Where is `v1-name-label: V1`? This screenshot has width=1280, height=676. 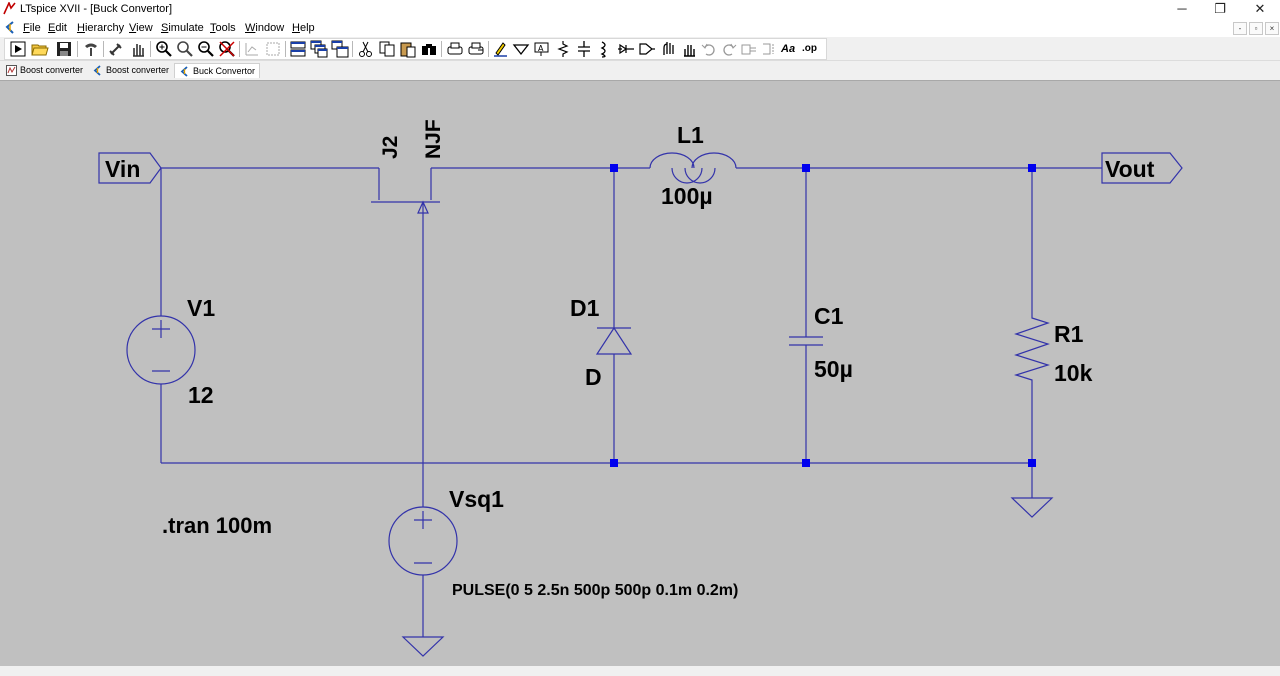 v1-name-label: V1 is located at coordinates (201, 308).